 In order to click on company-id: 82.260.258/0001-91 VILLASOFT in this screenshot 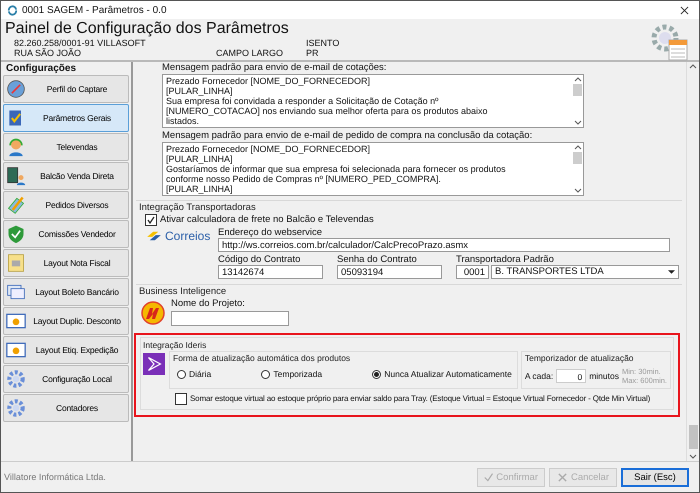, I will do `click(80, 43)`.